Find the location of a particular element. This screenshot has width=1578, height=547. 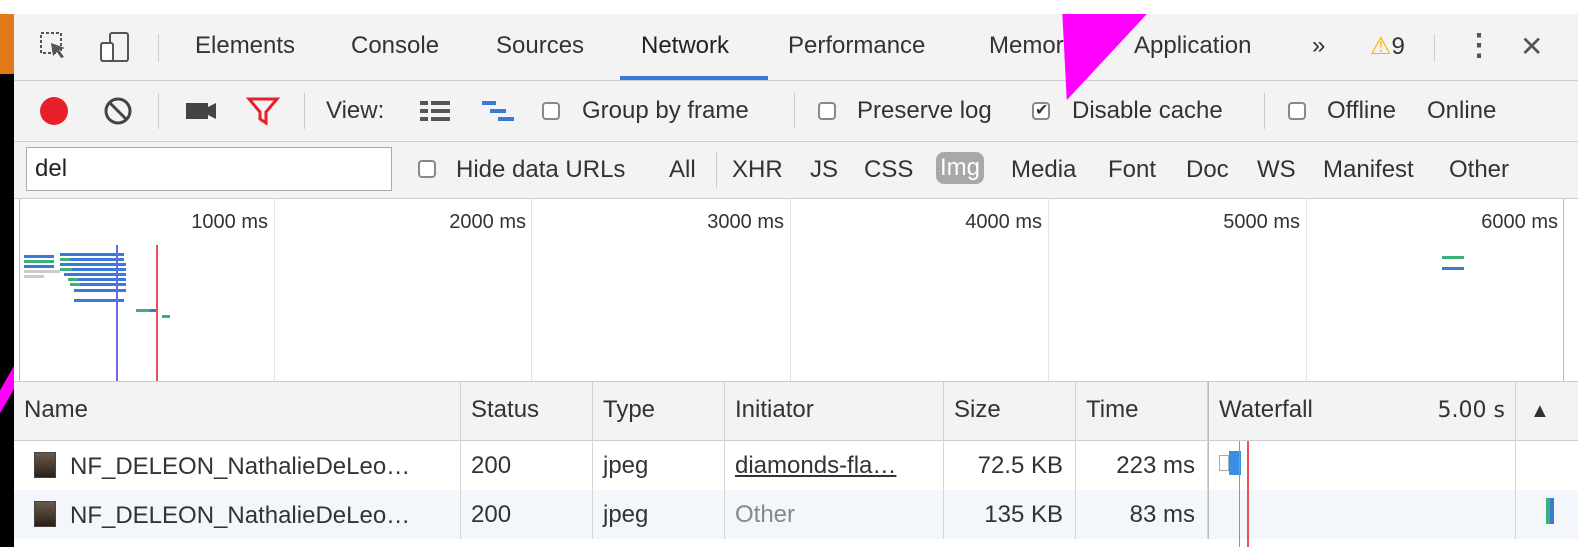

filter-type-manifest: Manifest is located at coordinates (1368, 170).